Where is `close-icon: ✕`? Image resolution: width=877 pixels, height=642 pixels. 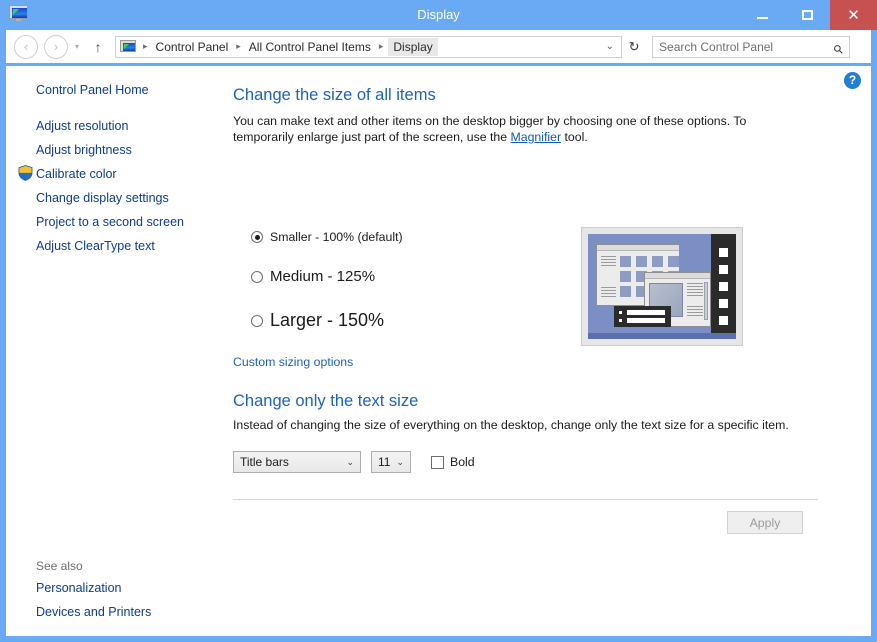 close-icon: ✕ is located at coordinates (853, 15).